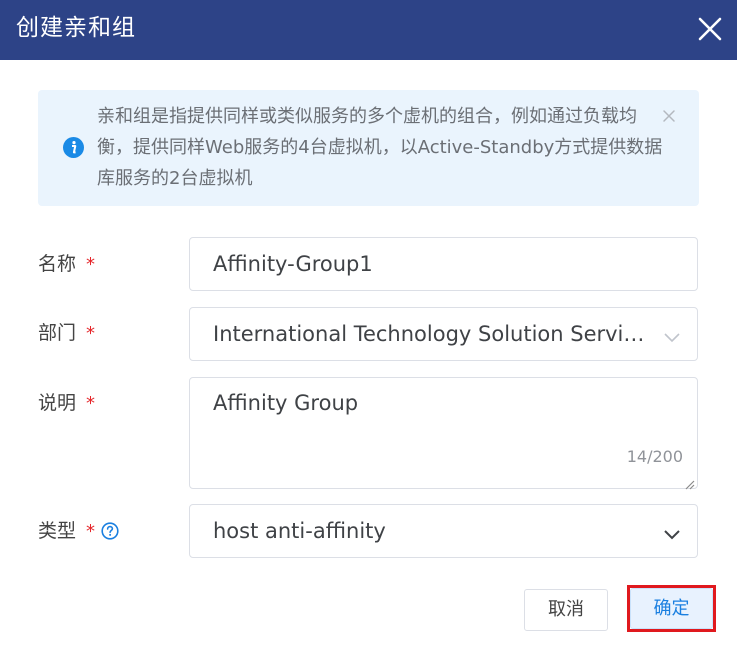  Describe the element at coordinates (368, 30) in the screenshot. I see `dialog-header: 创建亲和组` at that location.